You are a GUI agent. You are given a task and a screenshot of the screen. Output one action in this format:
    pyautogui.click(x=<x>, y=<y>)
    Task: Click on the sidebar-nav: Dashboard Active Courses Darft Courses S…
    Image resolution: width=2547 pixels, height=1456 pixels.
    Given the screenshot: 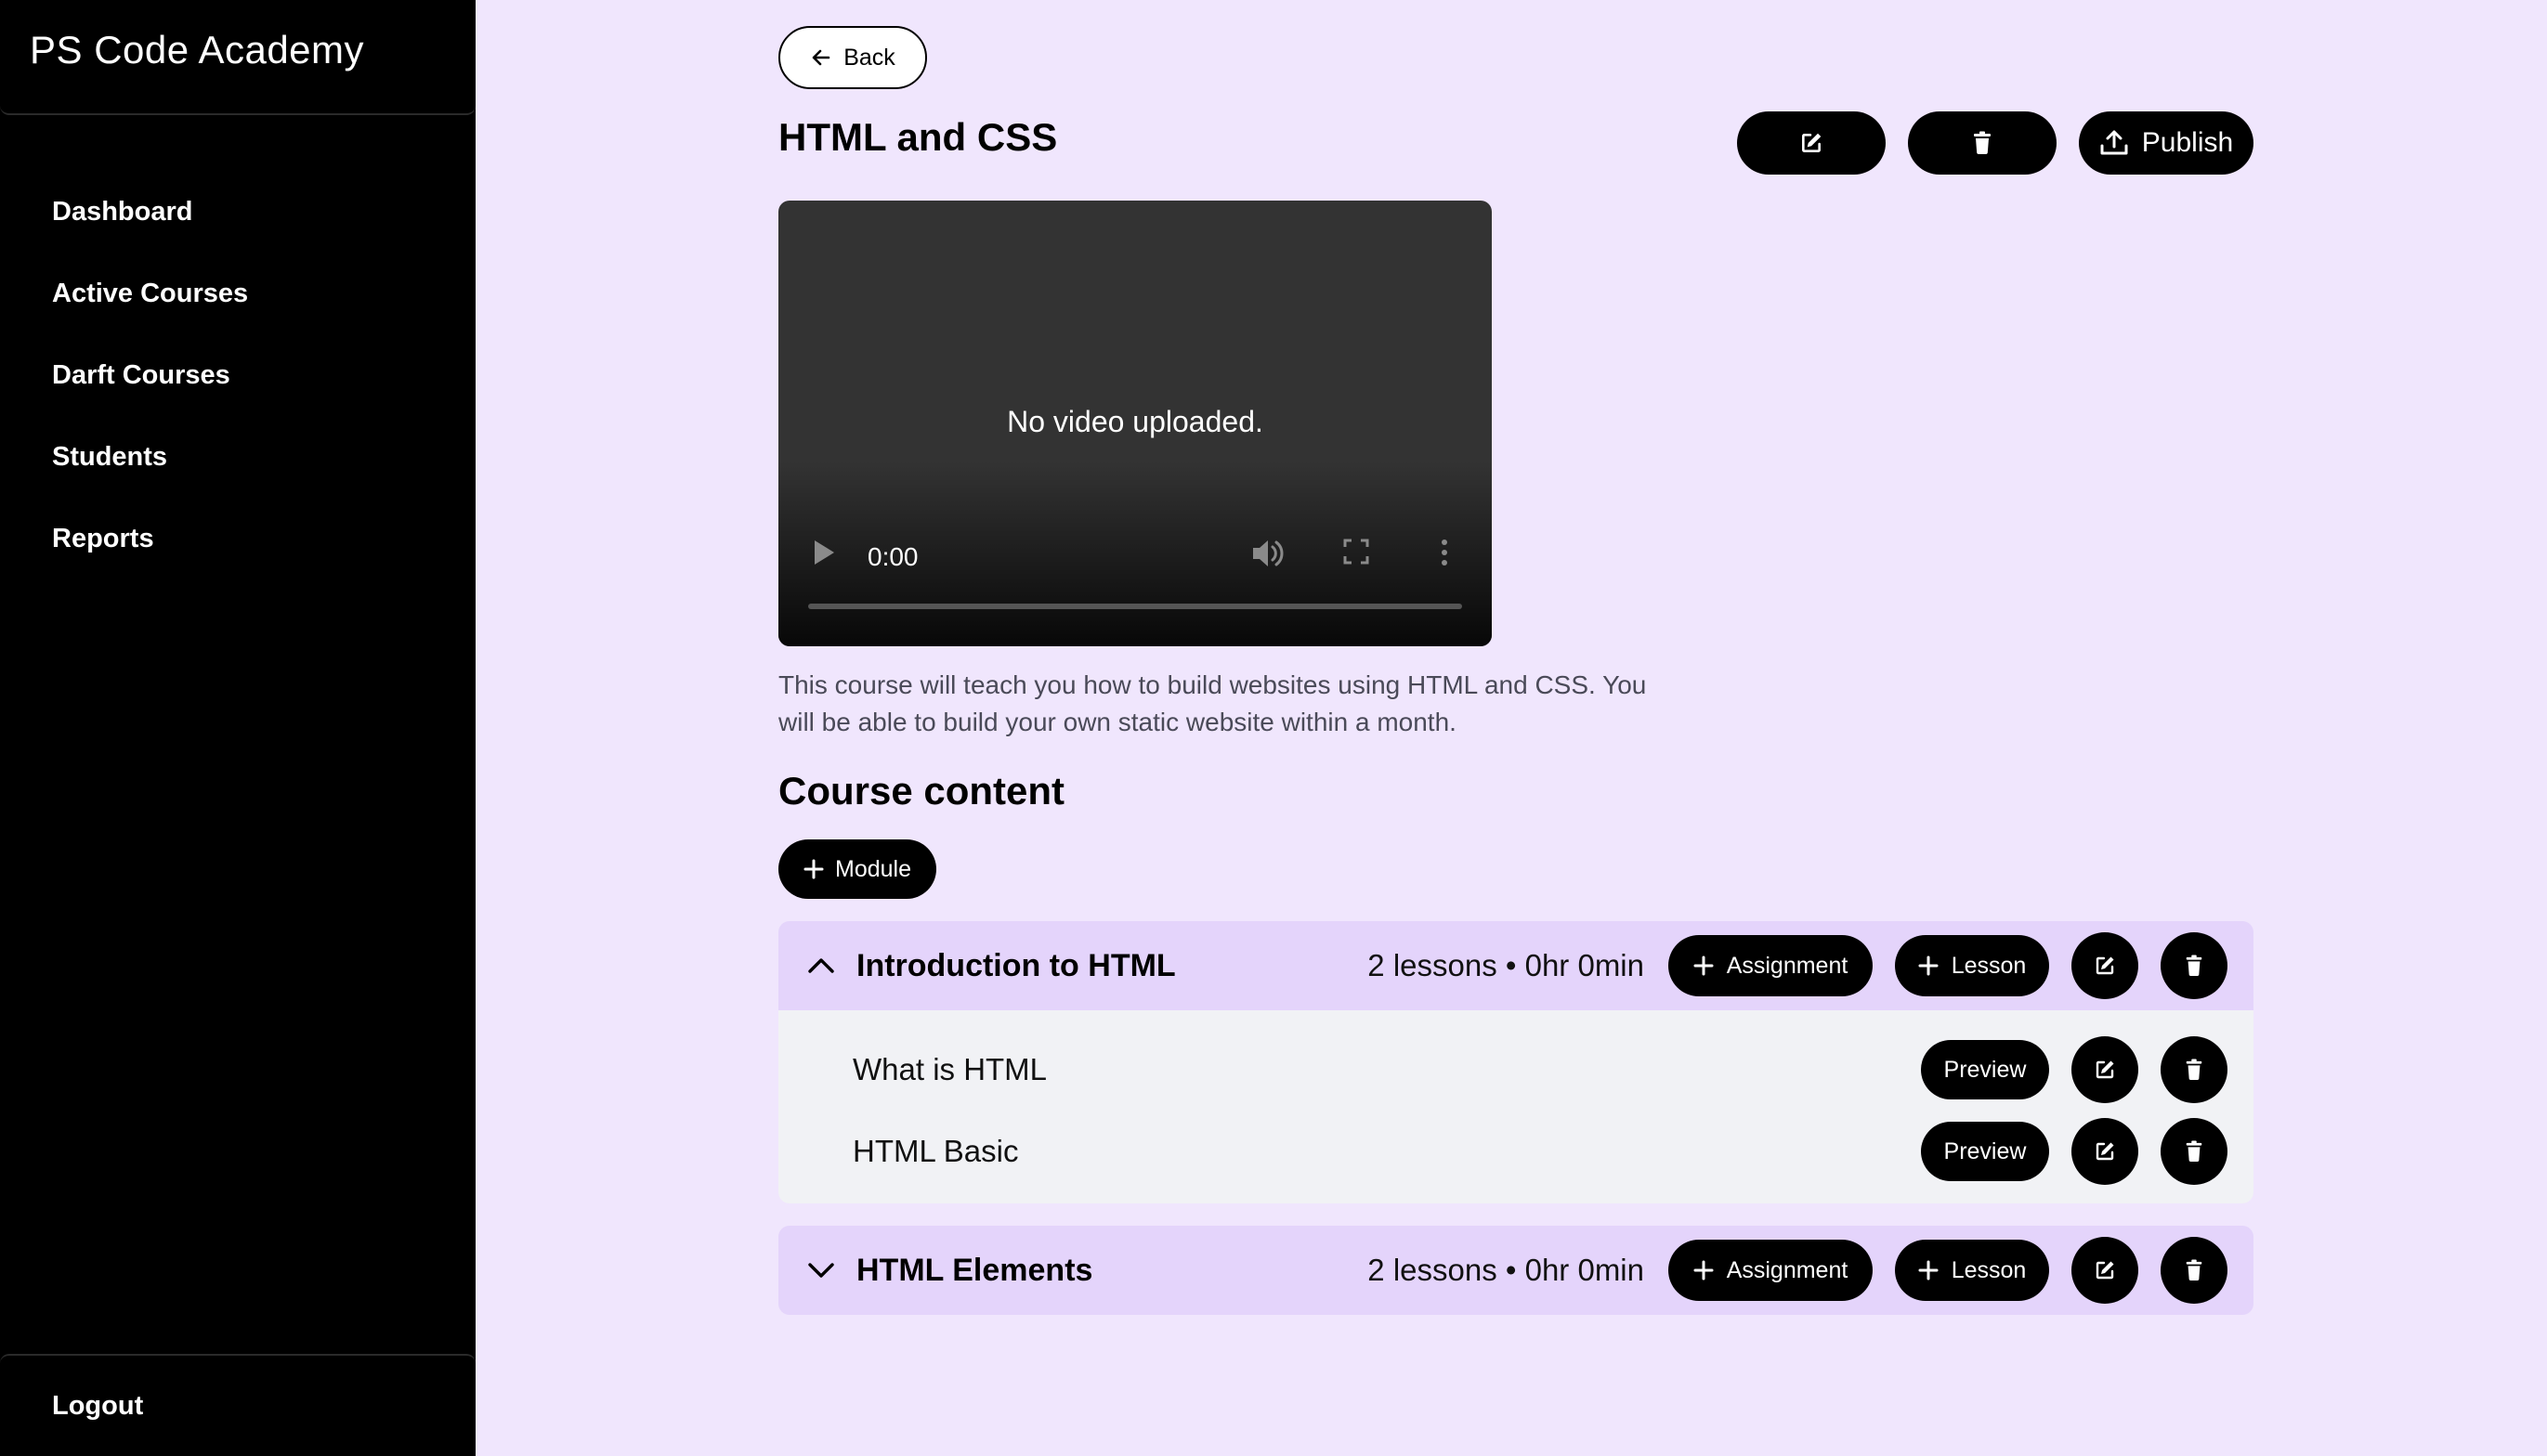 What is the action you would take?
    pyautogui.click(x=238, y=347)
    